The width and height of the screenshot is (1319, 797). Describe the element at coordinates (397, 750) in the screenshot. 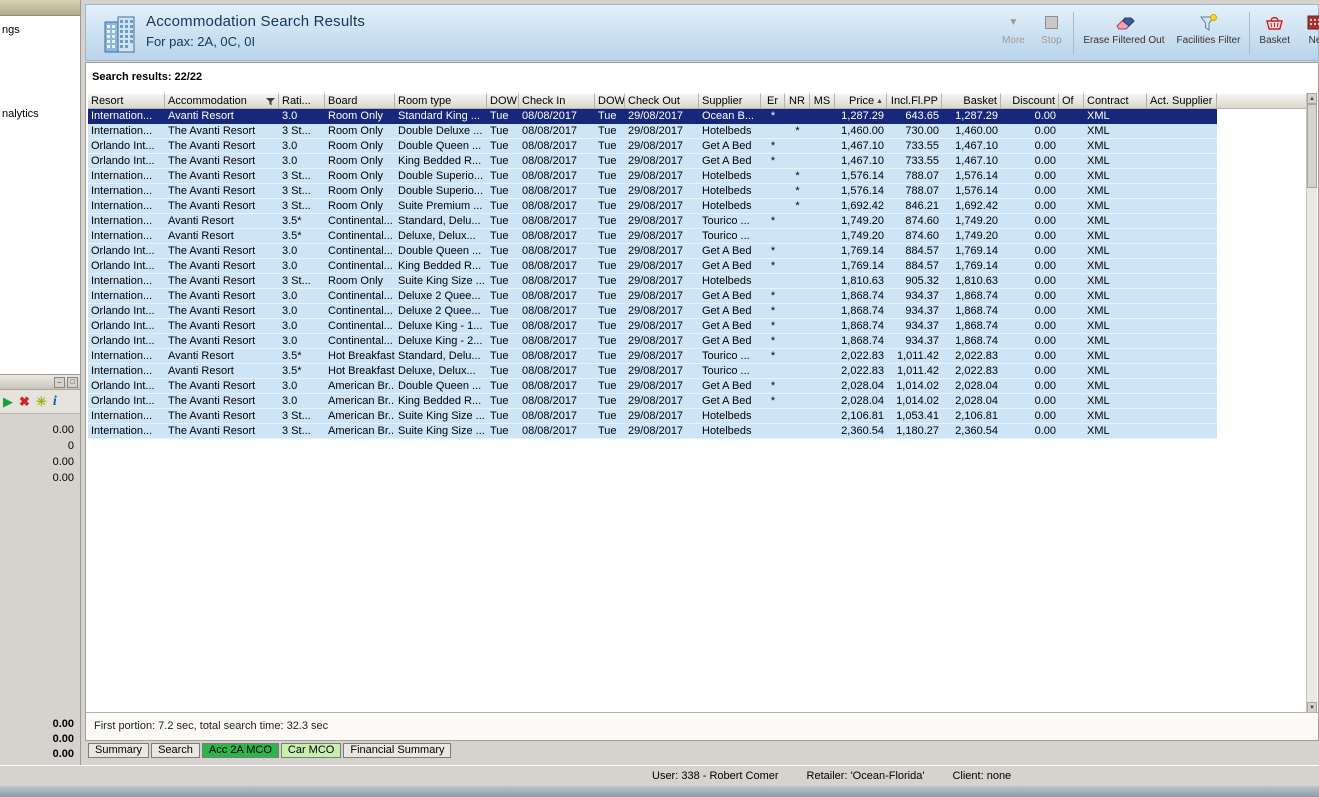

I see `tab-financial-summary: Financial Summary` at that location.